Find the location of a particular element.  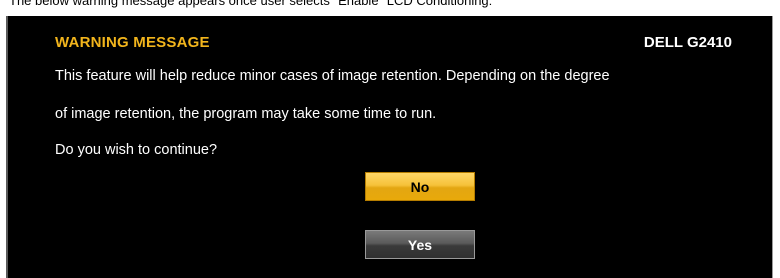

no-button: No is located at coordinates (420, 186).